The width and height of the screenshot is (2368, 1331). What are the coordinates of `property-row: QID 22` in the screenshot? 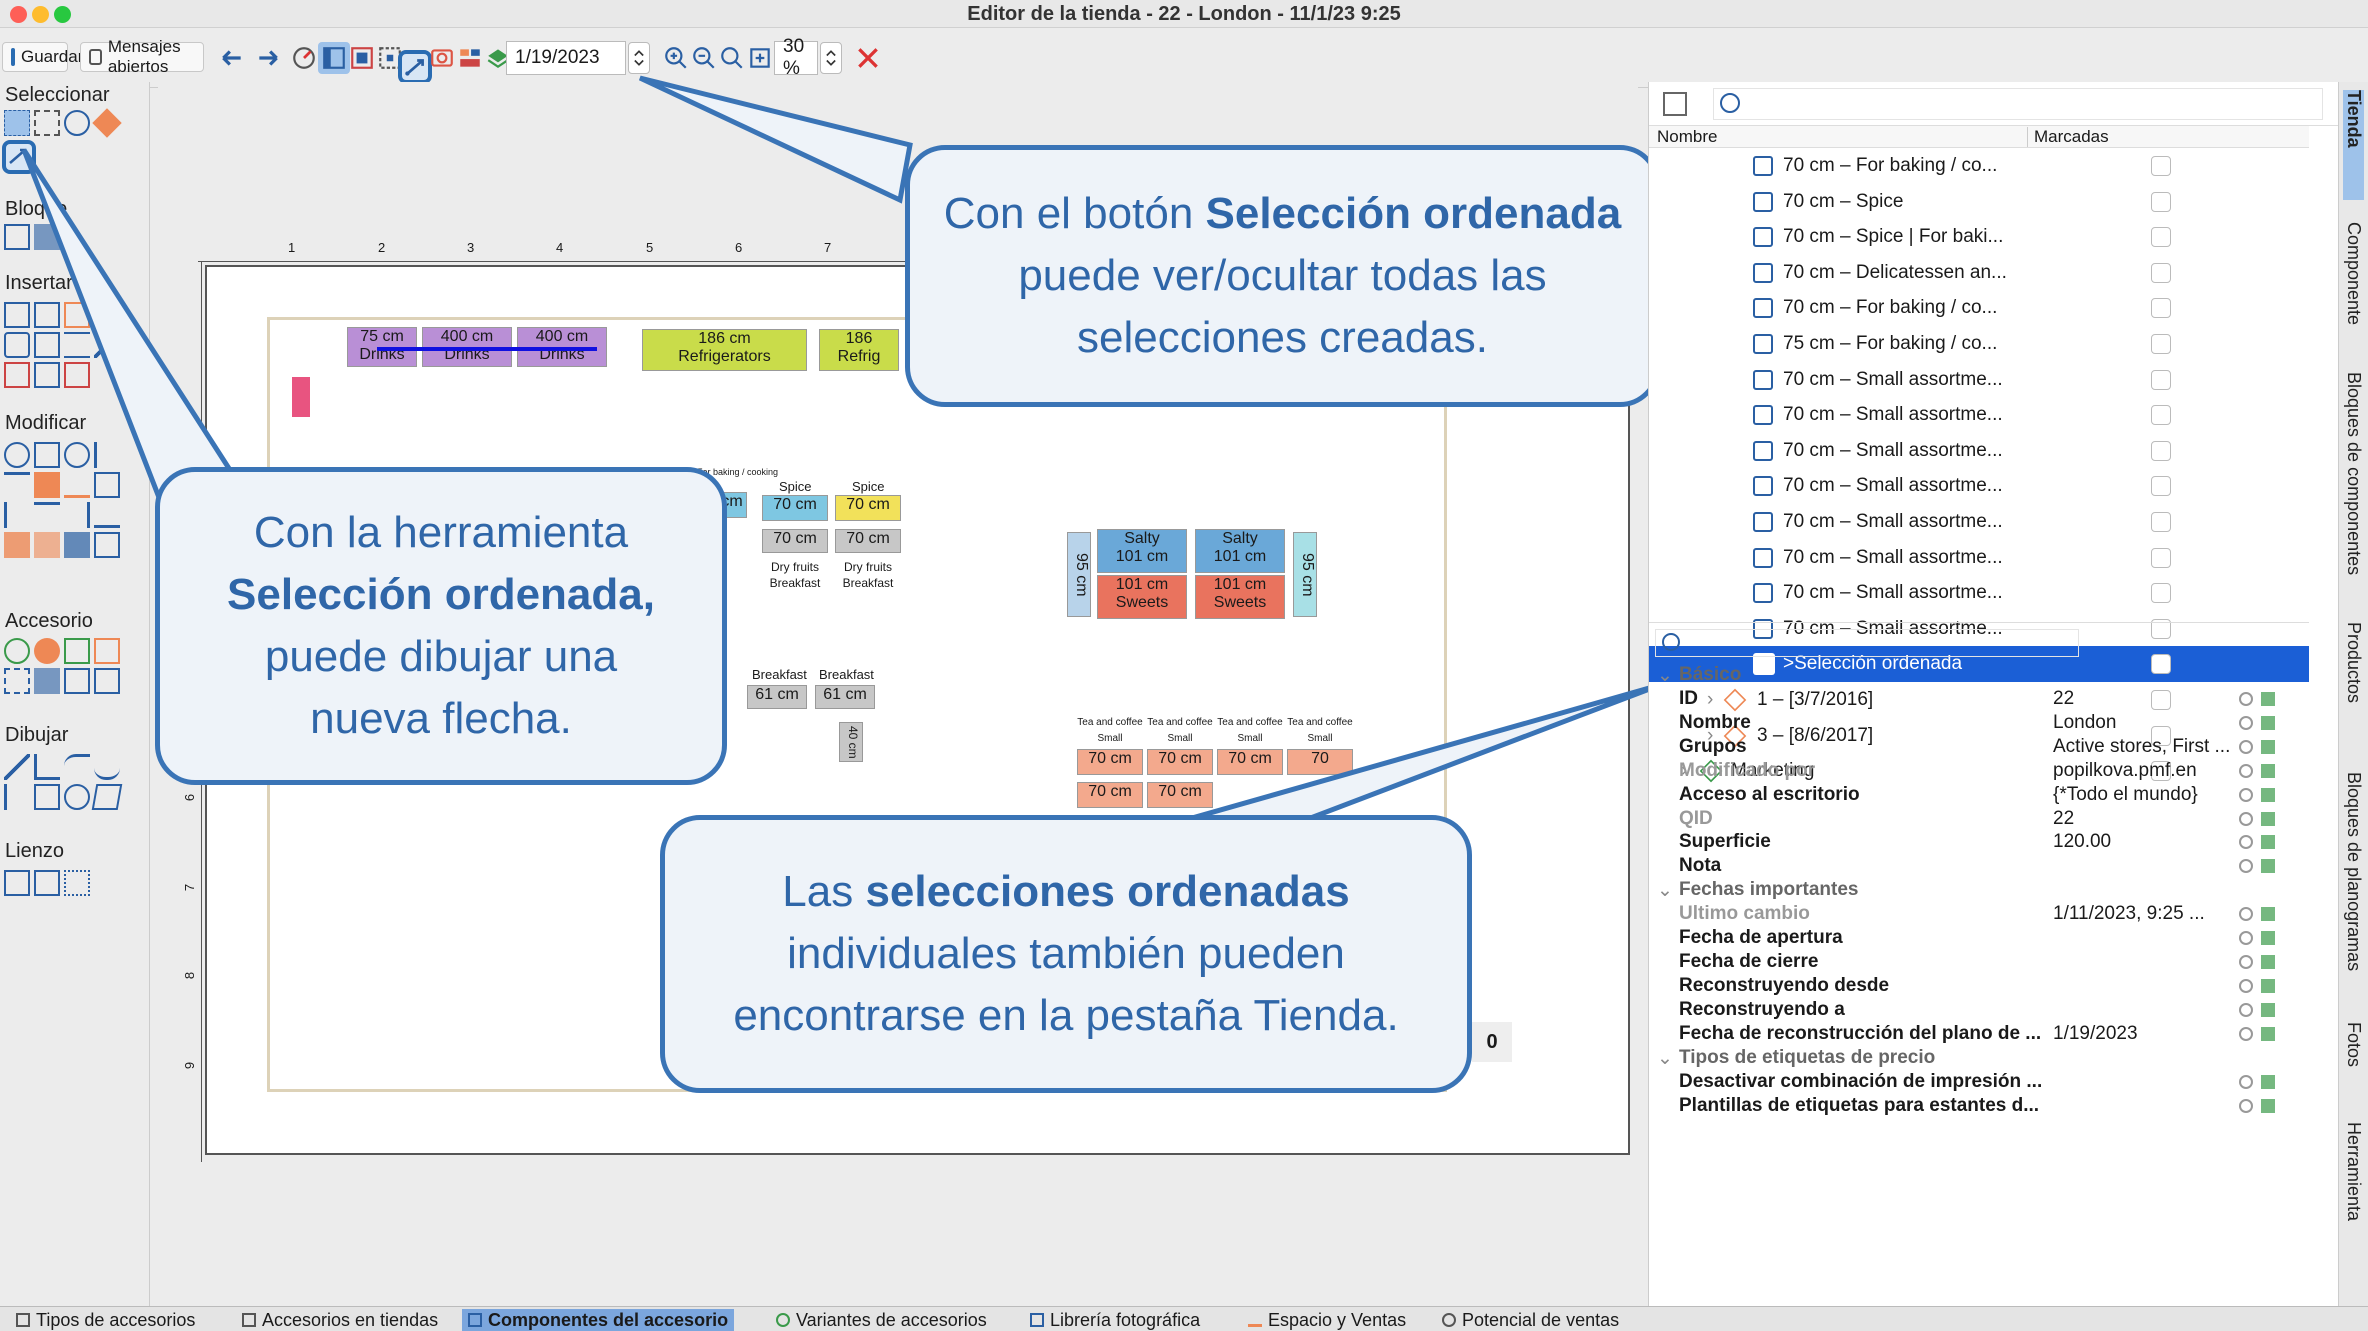 It's located at (1979, 820).